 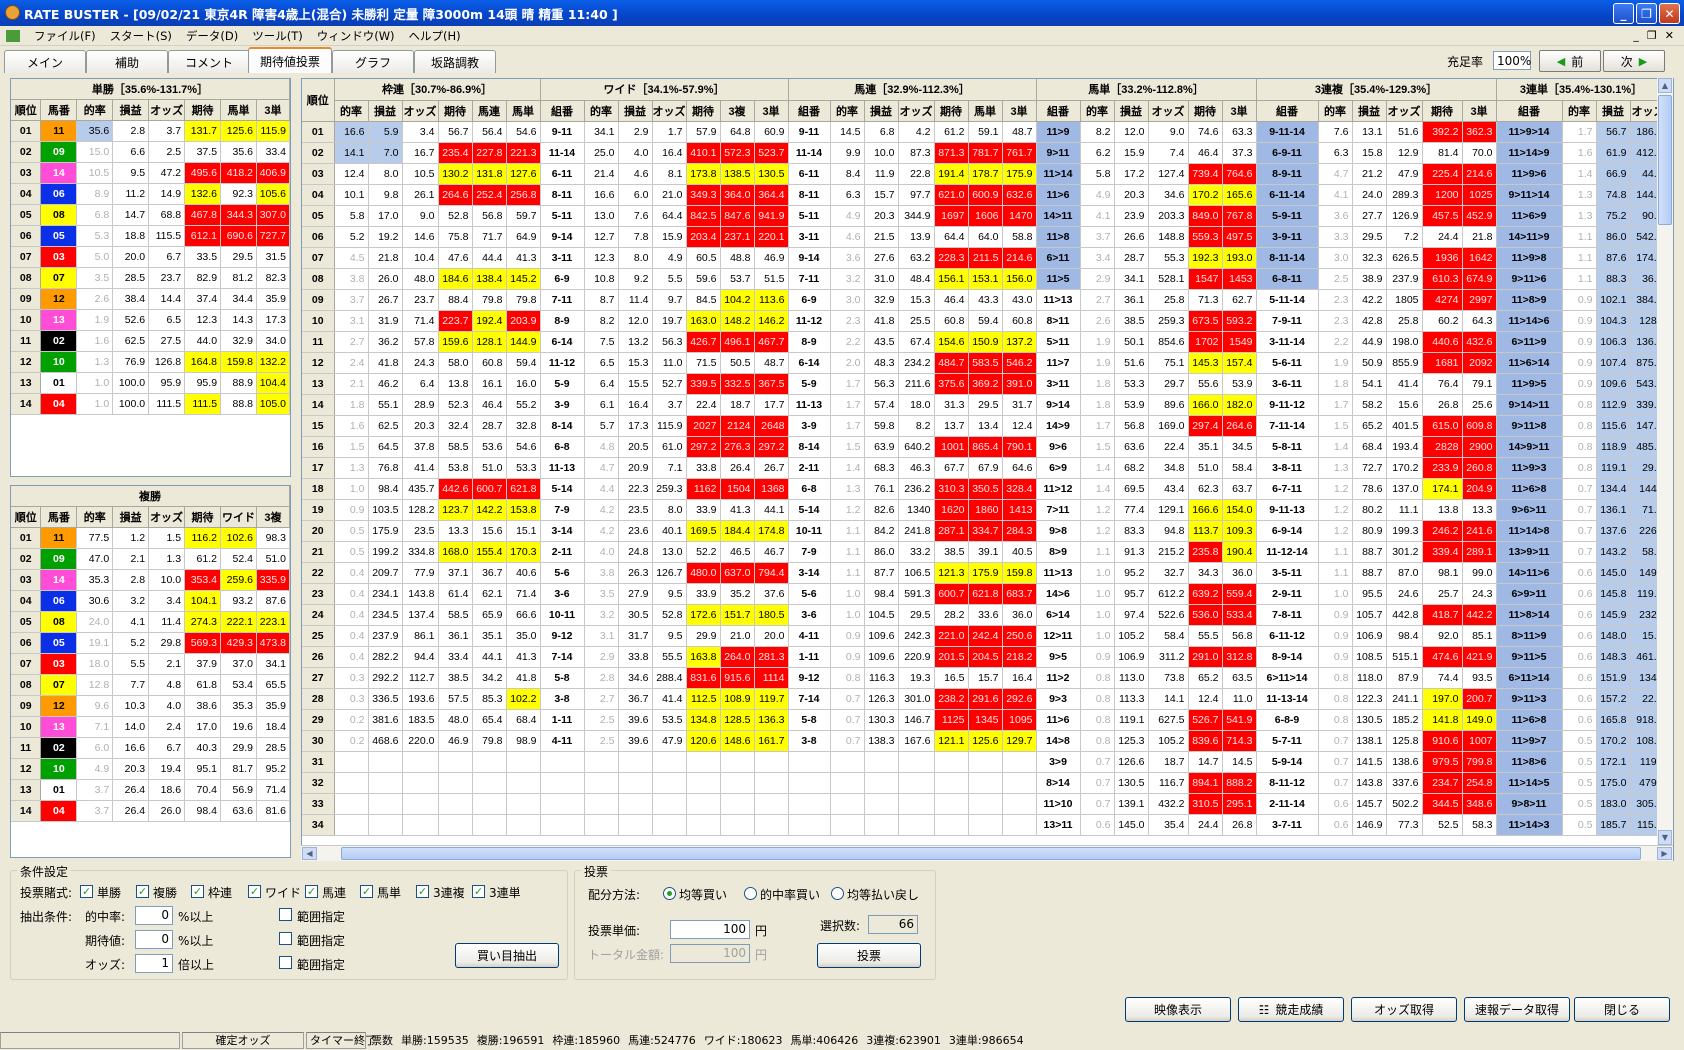 I want to click on main-cell: 148.2, so click(x=737, y=321).